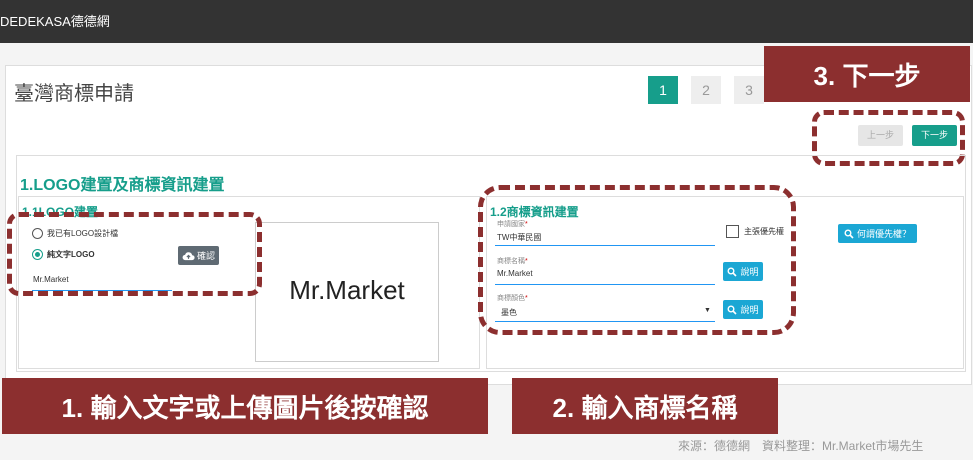 The width and height of the screenshot is (973, 460). Describe the element at coordinates (706, 90) in the screenshot. I see `step-2: 2` at that location.